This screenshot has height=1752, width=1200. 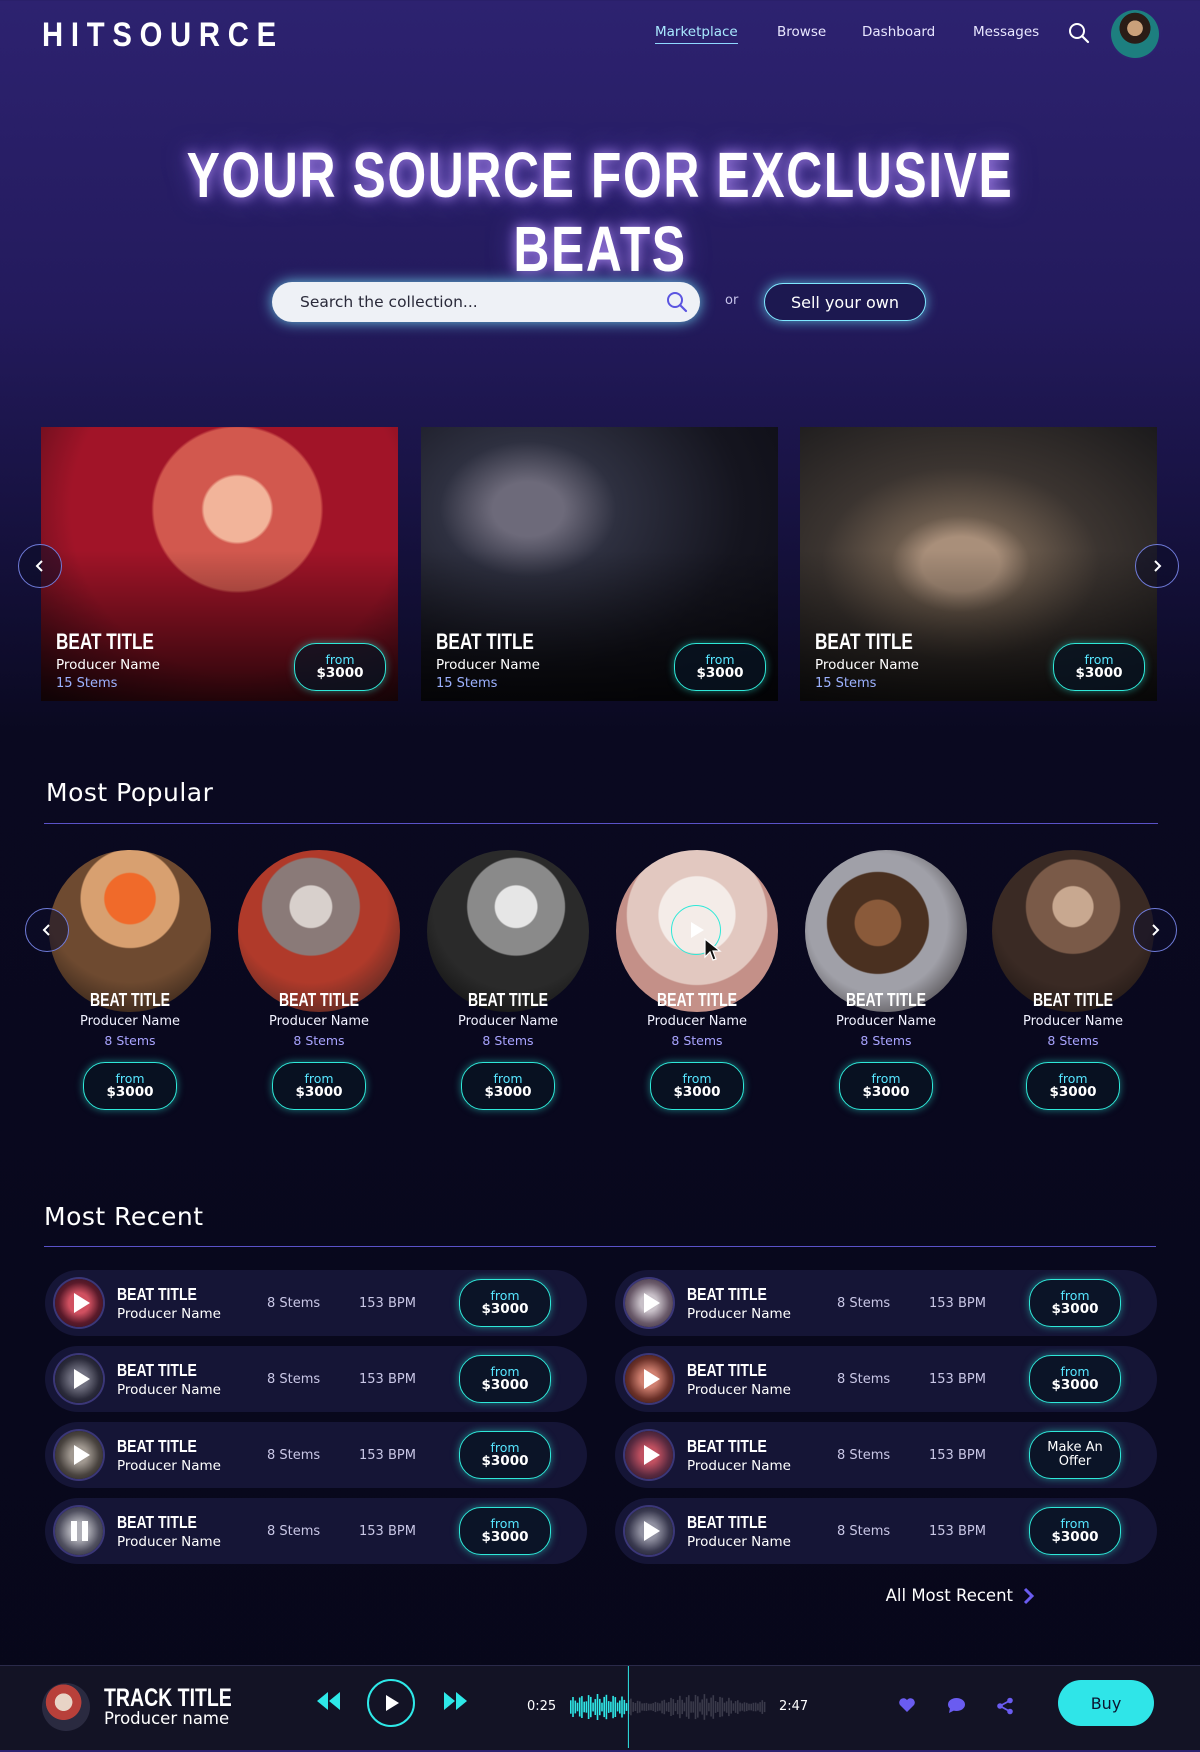 I want to click on make-offer-button: Make An Offer, so click(x=1075, y=1455).